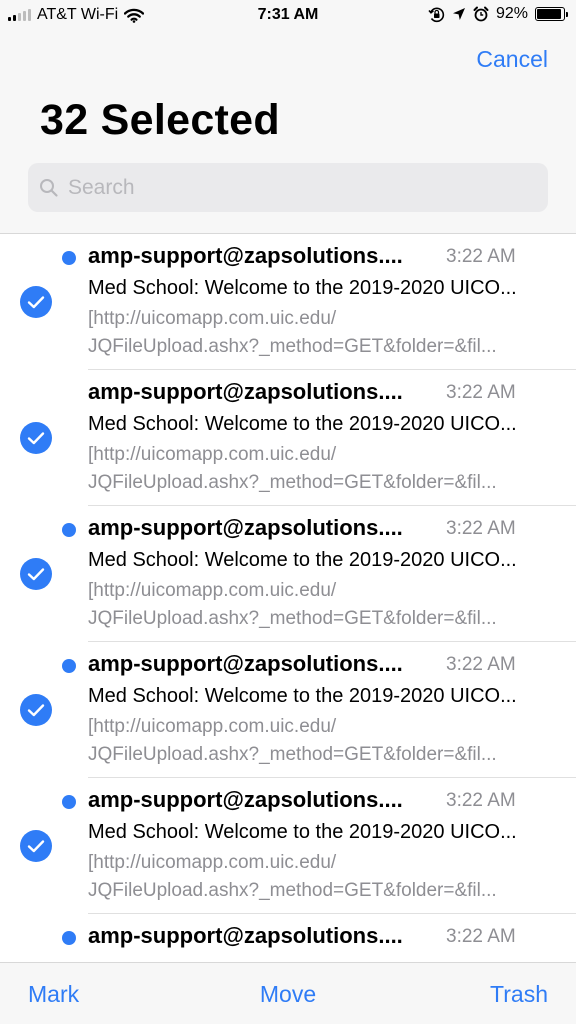 The width and height of the screenshot is (576, 1024). I want to click on status-bar: AT&T Wi-Fi 7:31 AM 92%, so click(288, 15).